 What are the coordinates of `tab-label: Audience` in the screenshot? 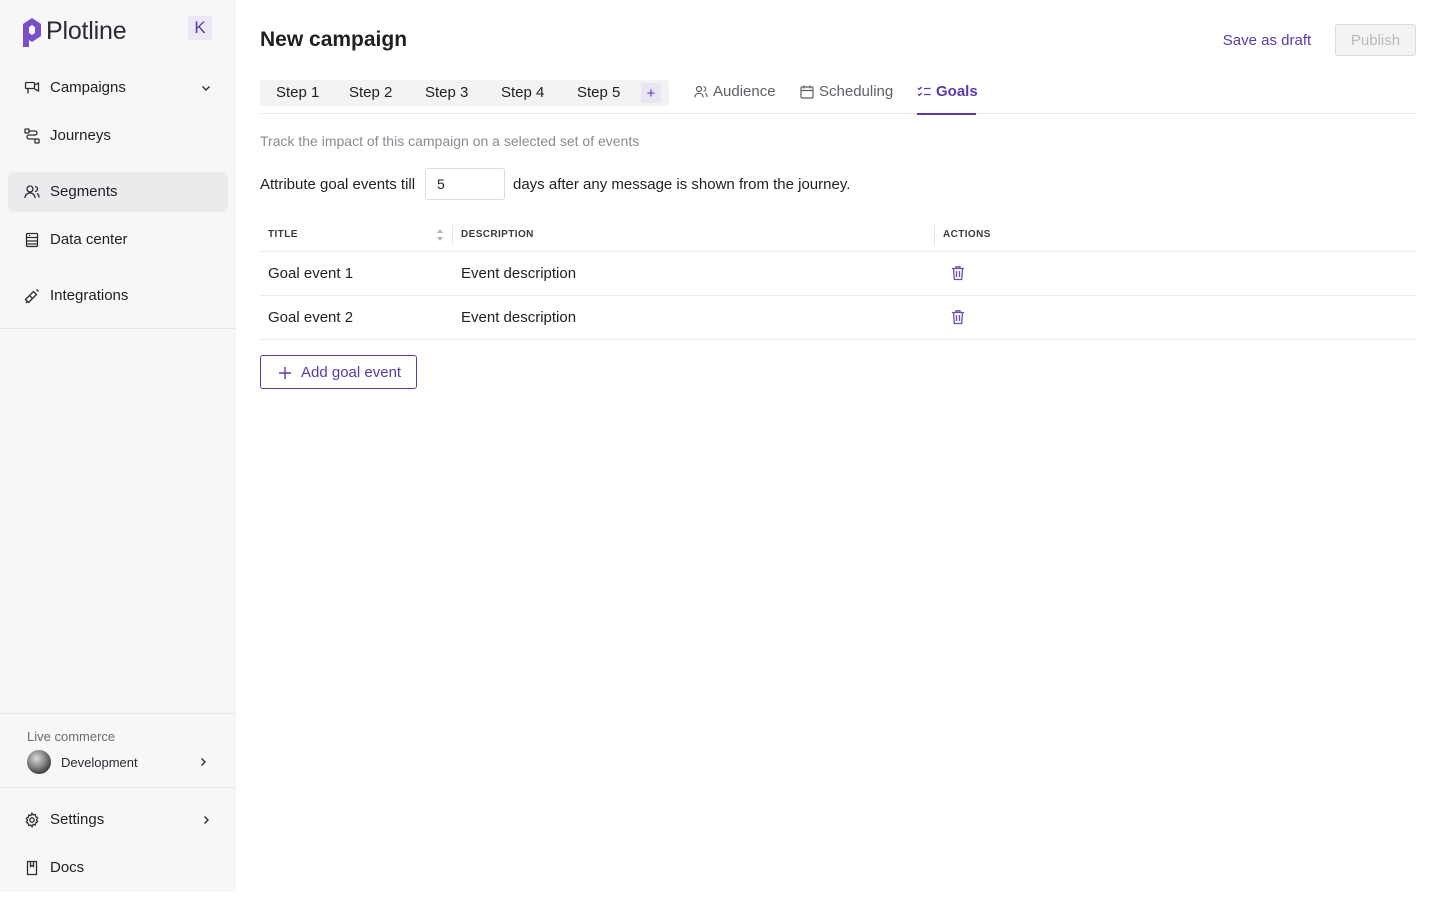 It's located at (744, 91).